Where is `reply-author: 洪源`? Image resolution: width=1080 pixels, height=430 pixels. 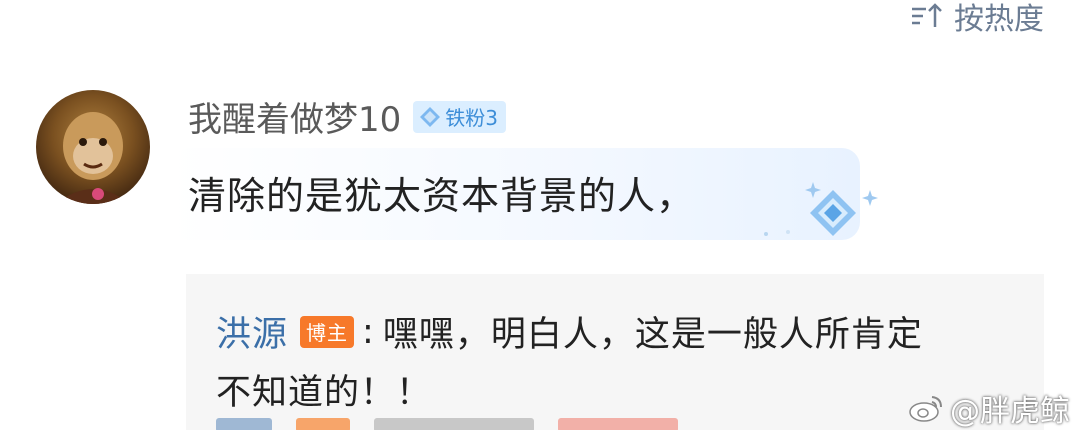 reply-author: 洪源 is located at coordinates (252, 331).